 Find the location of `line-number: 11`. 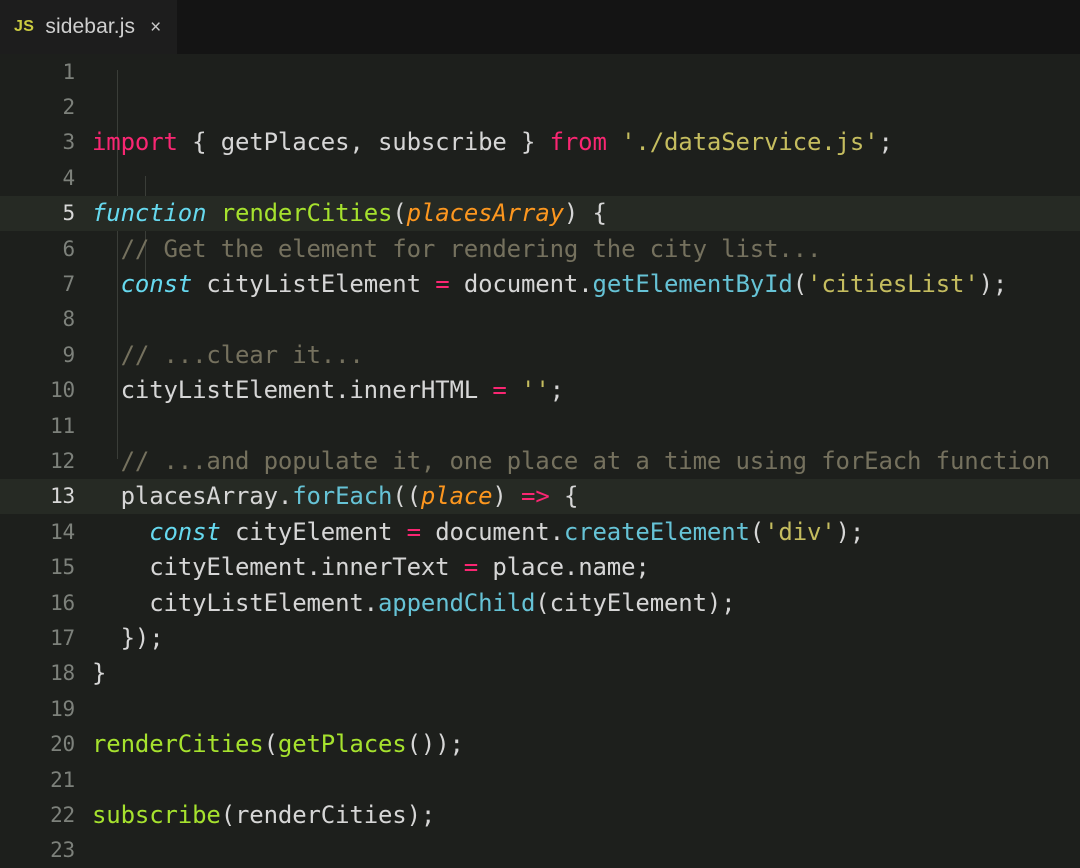

line-number: 11 is located at coordinates (62, 425).